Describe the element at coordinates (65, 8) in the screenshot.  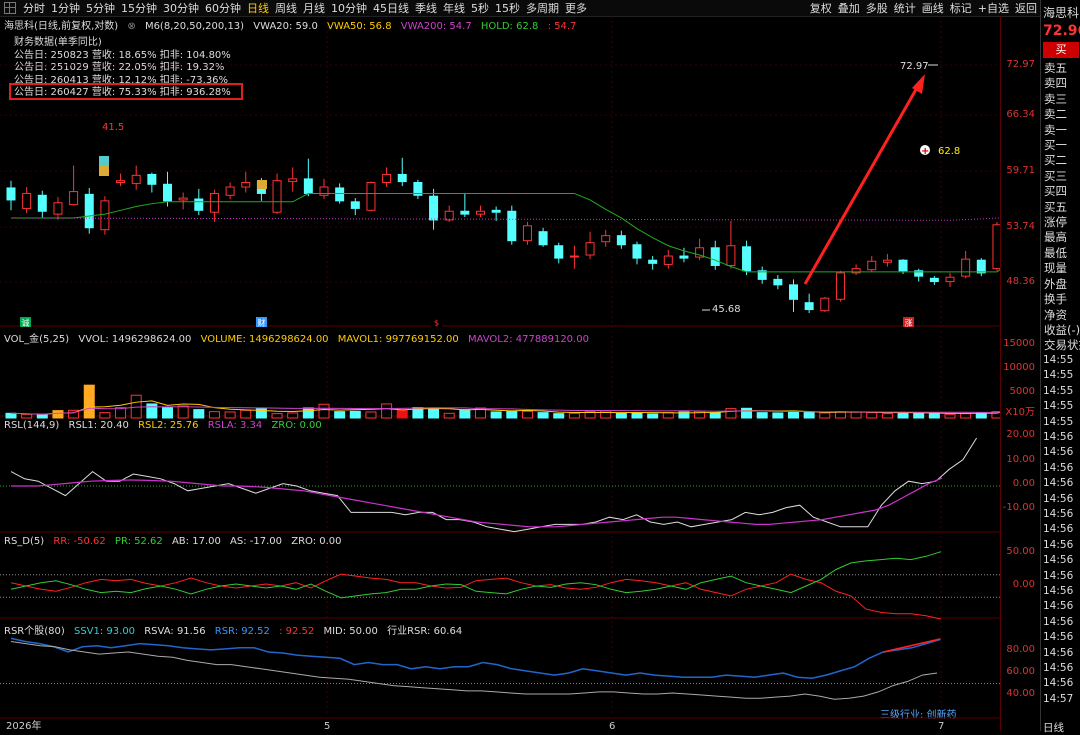
I see `period-tab: 1分钟` at that location.